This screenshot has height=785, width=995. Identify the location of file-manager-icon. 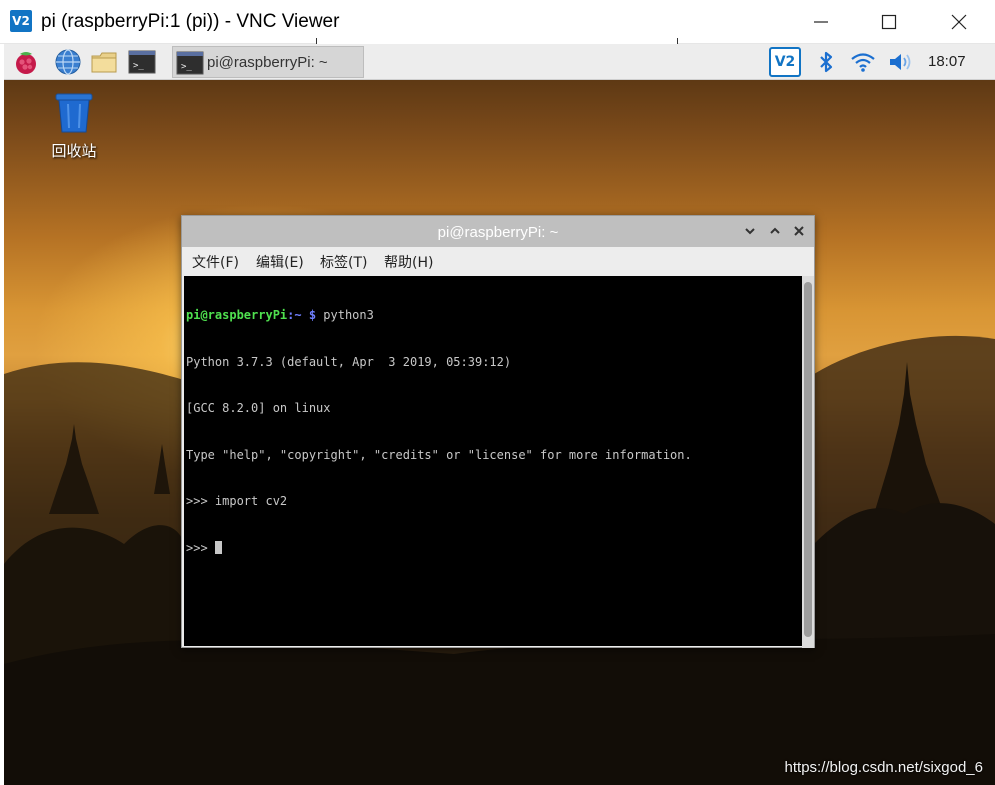
(104, 62).